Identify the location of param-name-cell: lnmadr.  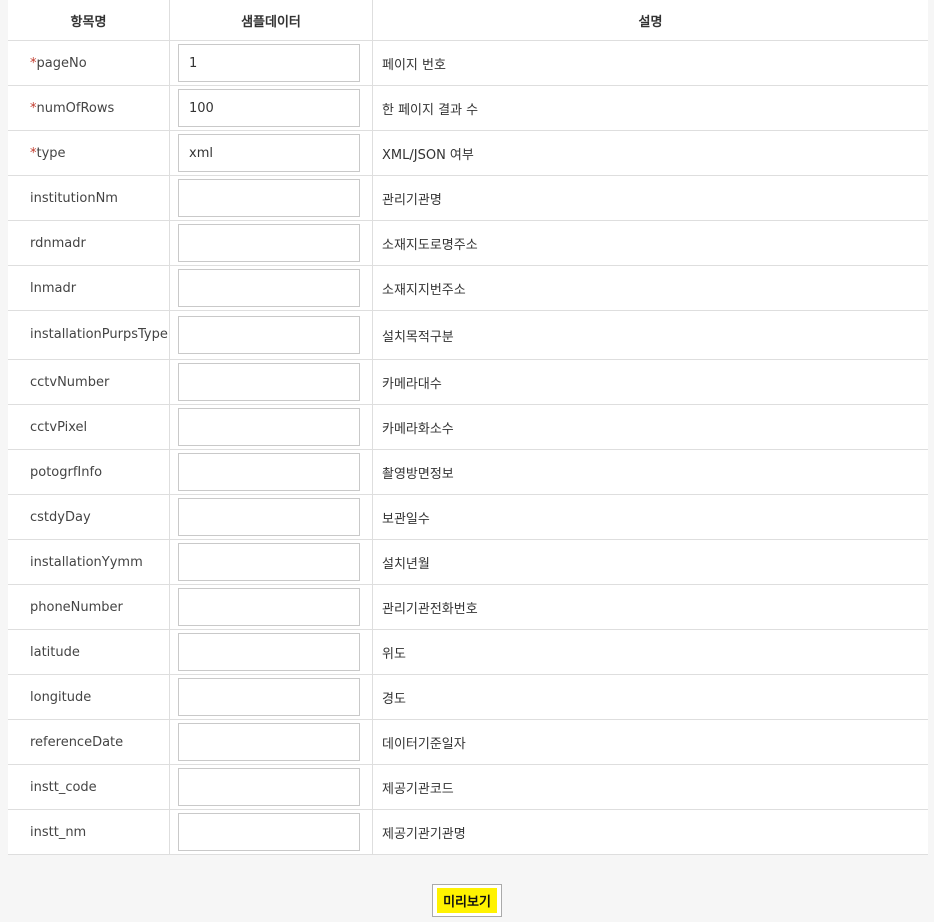
(89, 288).